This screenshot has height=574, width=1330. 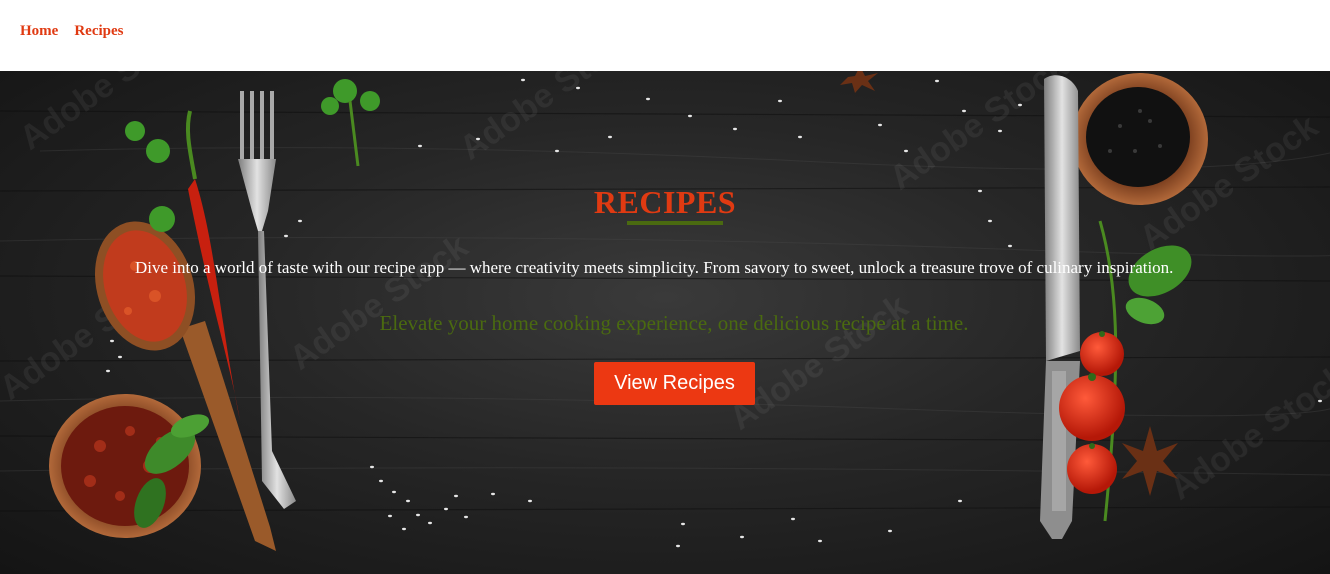 What do you see at coordinates (98, 31) in the screenshot?
I see `nav-link-recipes: Recipes` at bounding box center [98, 31].